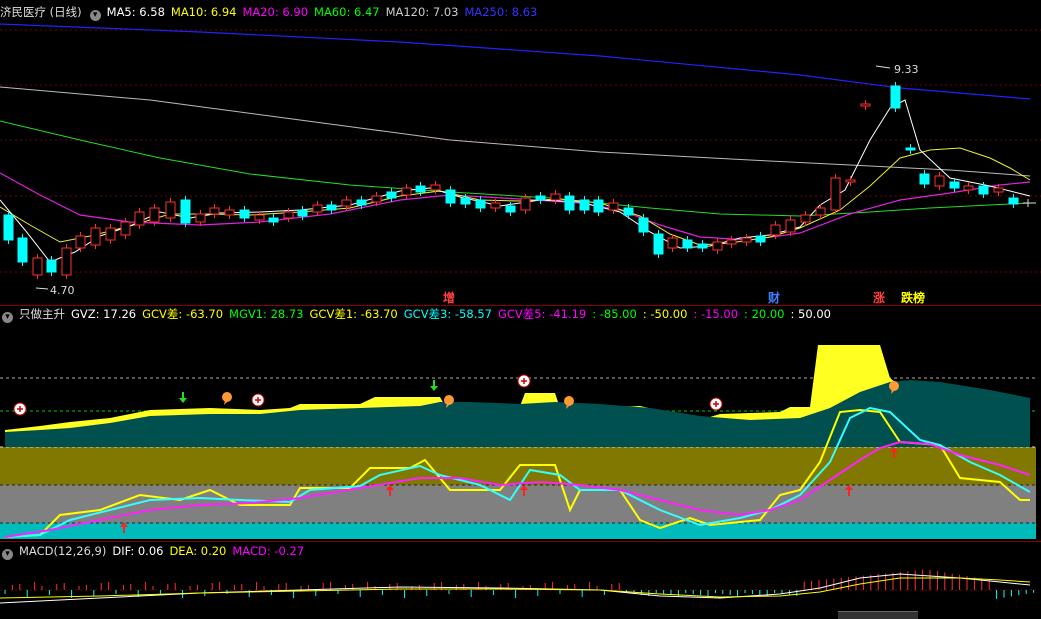  Describe the element at coordinates (515, 61) in the screenshot. I see `ma250-line` at that location.